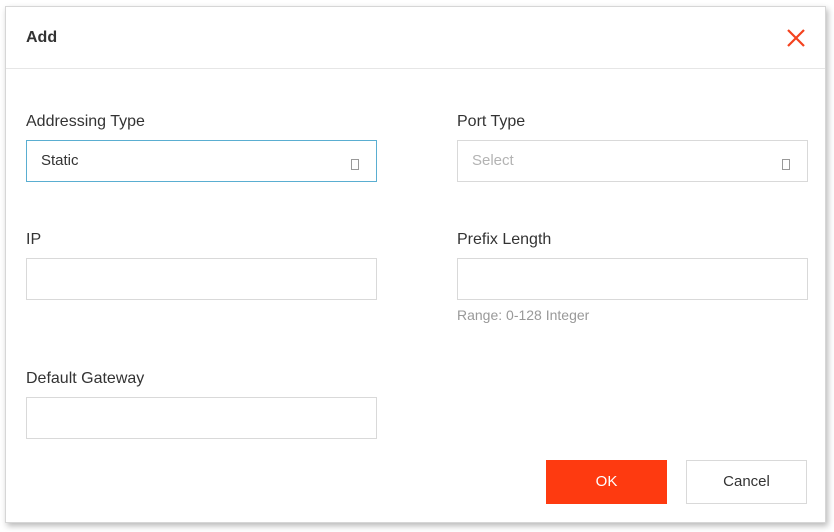  I want to click on port-type-placeholder: Select, so click(493, 160).